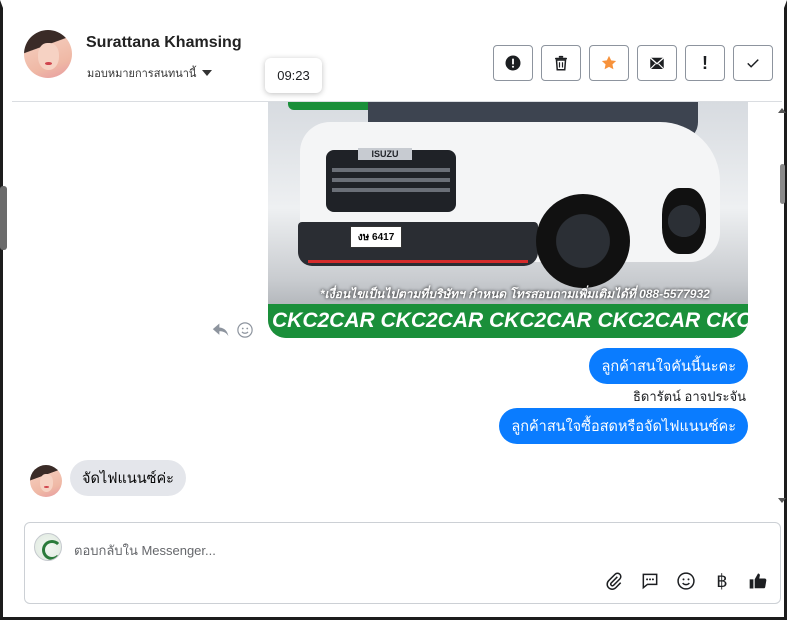  I want to click on mark-done-button, so click(753, 63).